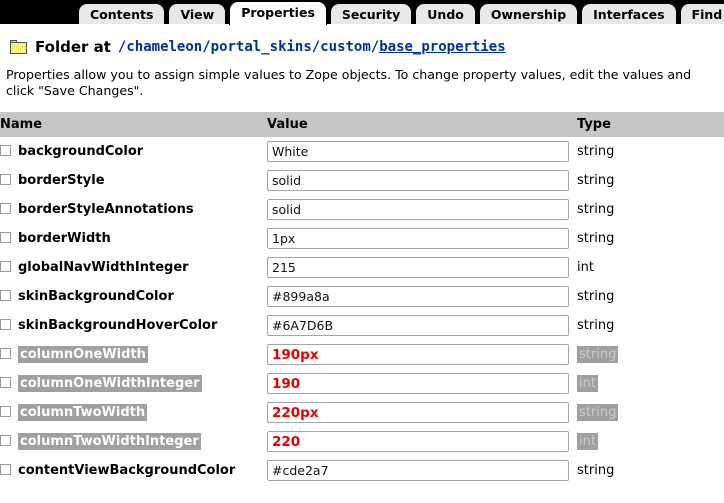  Describe the element at coordinates (18, 47) in the screenshot. I see `folder-icon` at that location.